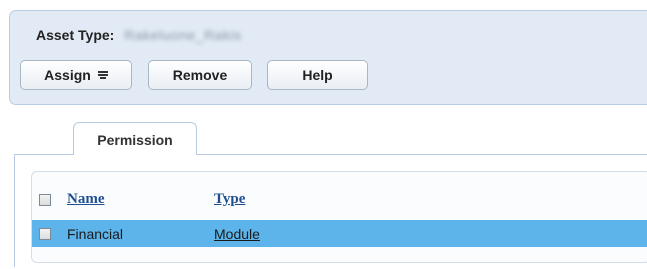 This screenshot has width=647, height=269. Describe the element at coordinates (339, 233) in the screenshot. I see `table-row: Financial Module` at that location.